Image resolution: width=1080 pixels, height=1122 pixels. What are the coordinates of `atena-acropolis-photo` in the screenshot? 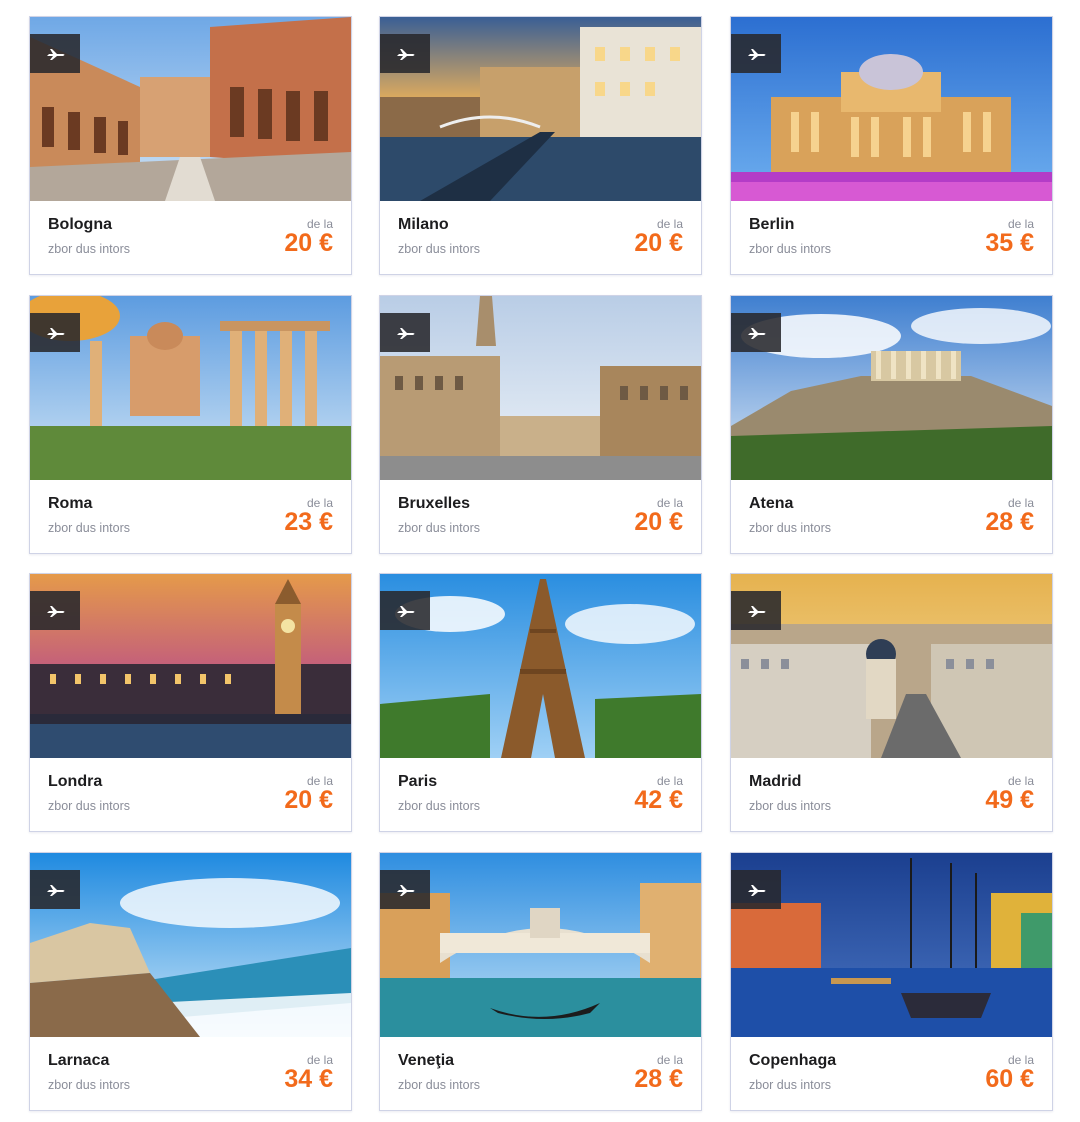 It's located at (891, 388).